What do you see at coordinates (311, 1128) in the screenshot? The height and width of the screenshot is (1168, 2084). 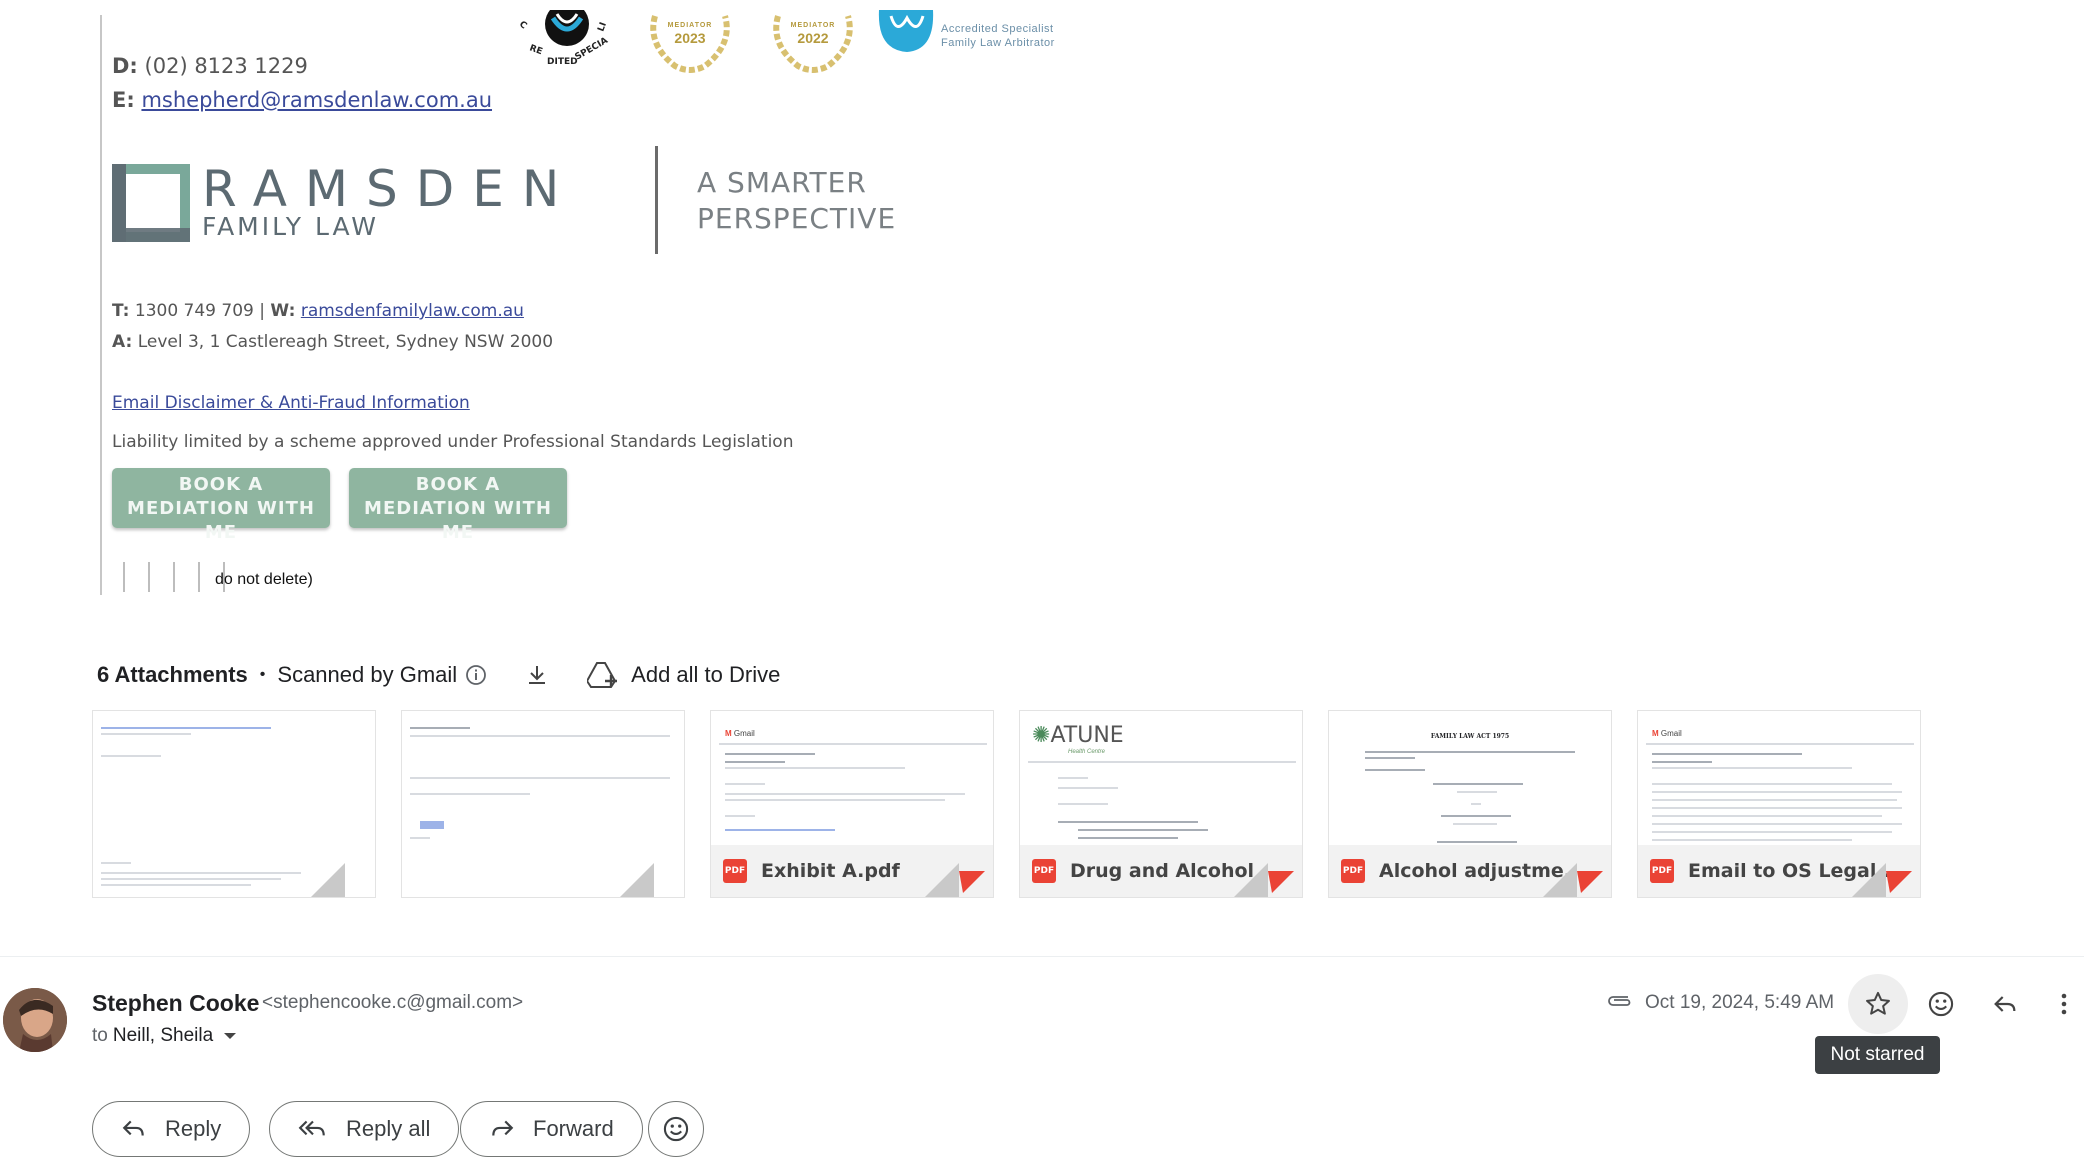 I see `reply-all-icon` at bounding box center [311, 1128].